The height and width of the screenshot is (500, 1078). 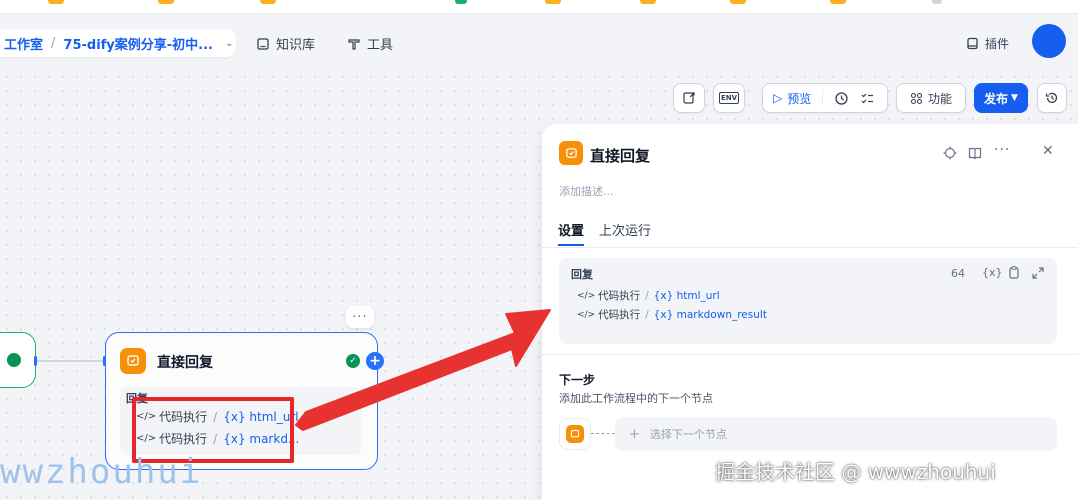 What do you see at coordinates (101, 472) in the screenshot?
I see `watermark-left: wwzhouhui` at bounding box center [101, 472].